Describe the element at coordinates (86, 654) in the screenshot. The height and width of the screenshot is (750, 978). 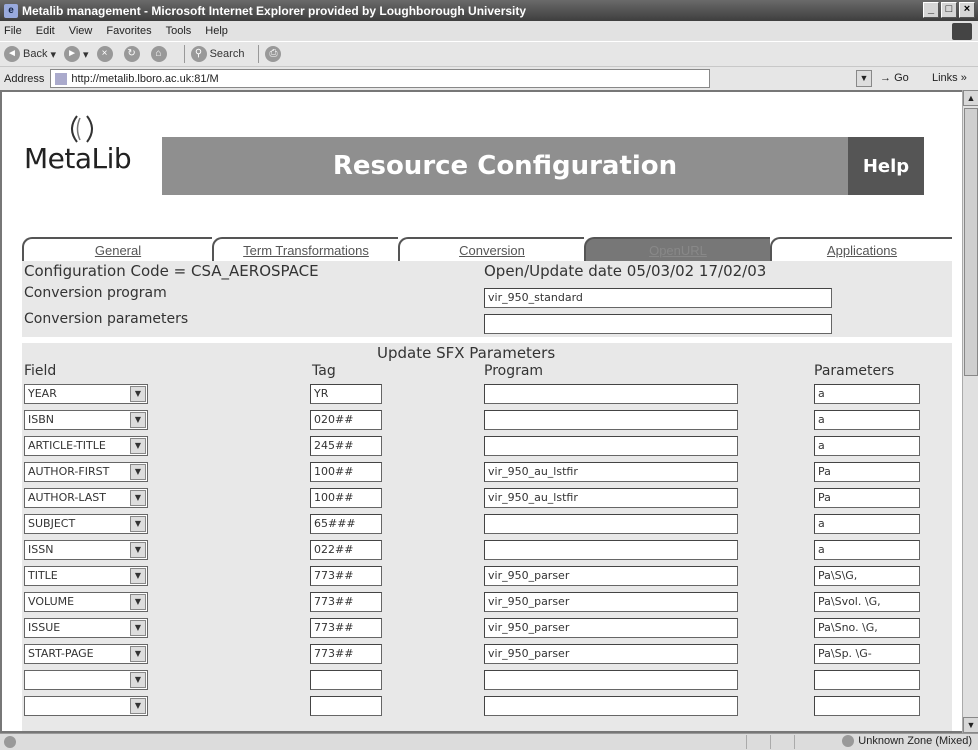
I see `field-select: START-PAGE ▼` at that location.